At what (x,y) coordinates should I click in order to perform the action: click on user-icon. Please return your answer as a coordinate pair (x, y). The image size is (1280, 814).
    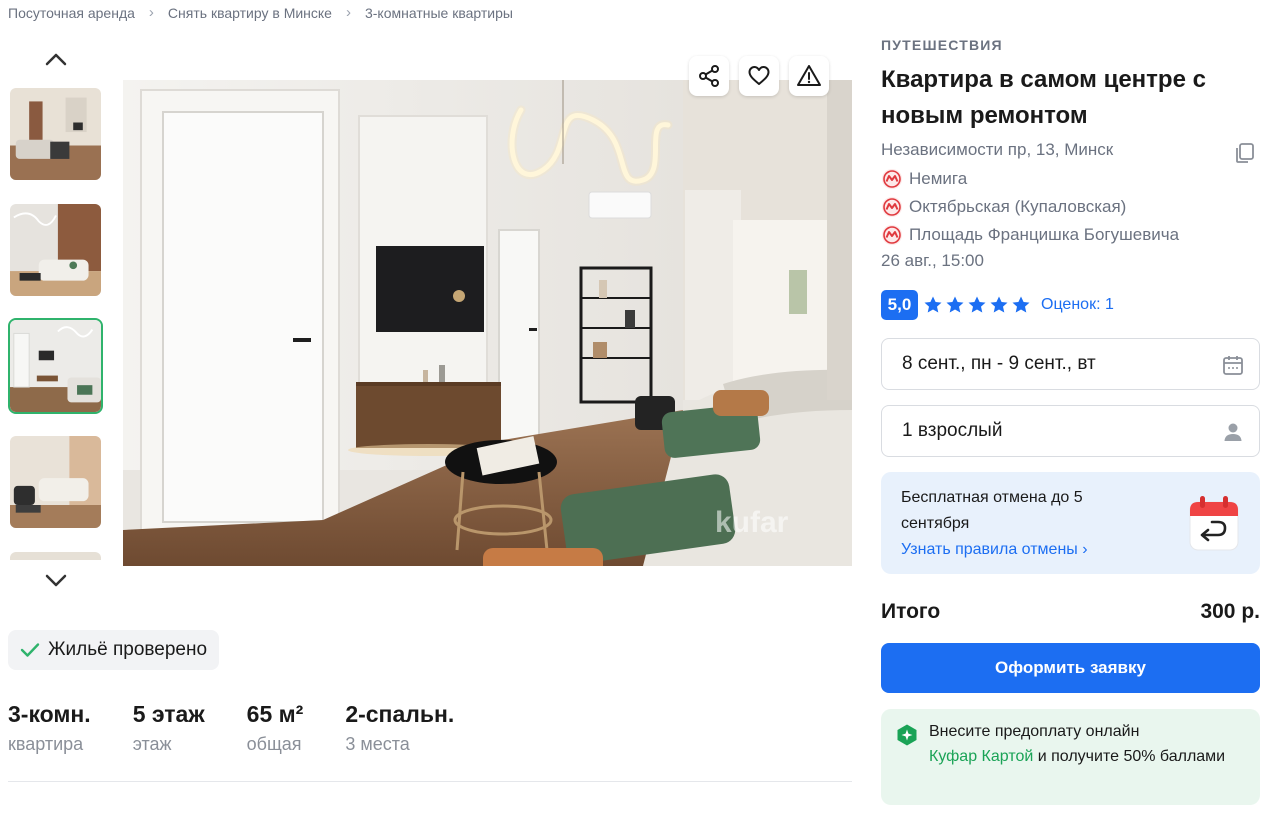
    Looking at the image, I should click on (1233, 432).